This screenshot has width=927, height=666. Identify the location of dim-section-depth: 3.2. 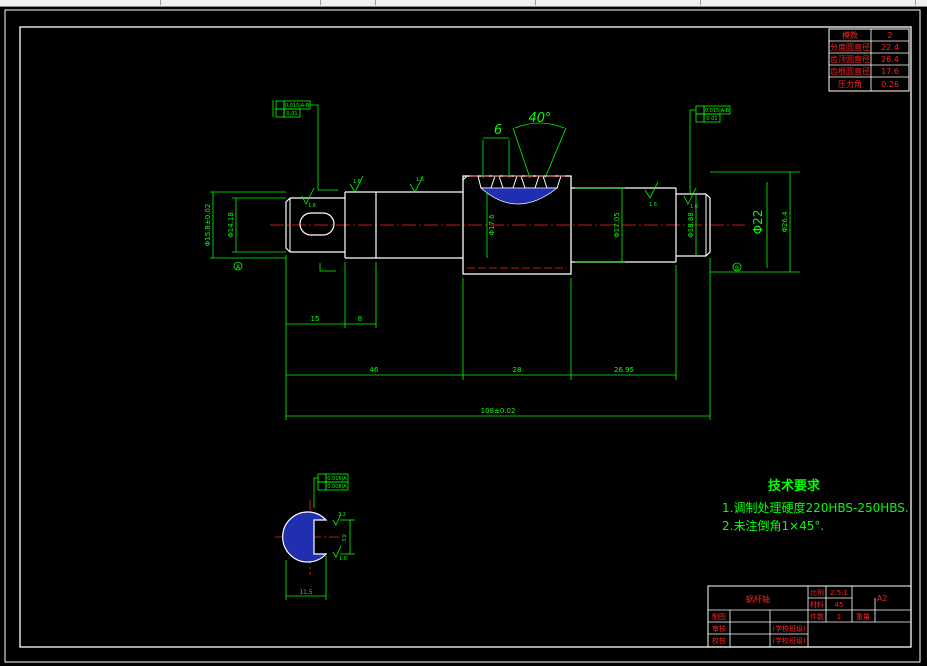
(345, 538).